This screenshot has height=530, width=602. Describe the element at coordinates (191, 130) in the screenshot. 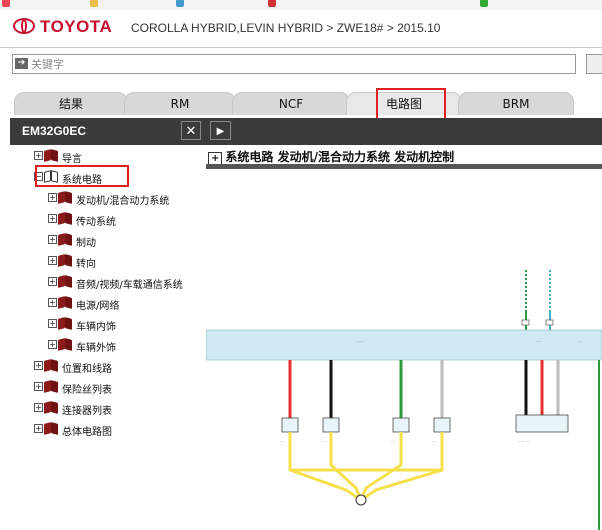

I see `close-button: ✕` at that location.